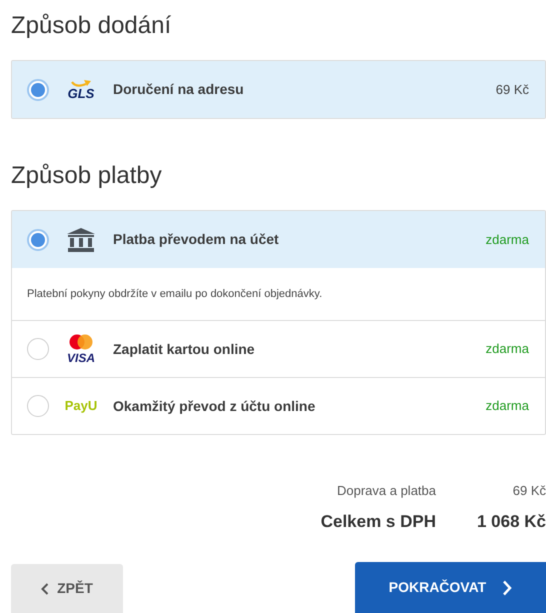 Image resolution: width=546 pixels, height=613 pixels. What do you see at coordinates (184, 349) in the screenshot?
I see `option-label: Zaplatit kartou online` at bounding box center [184, 349].